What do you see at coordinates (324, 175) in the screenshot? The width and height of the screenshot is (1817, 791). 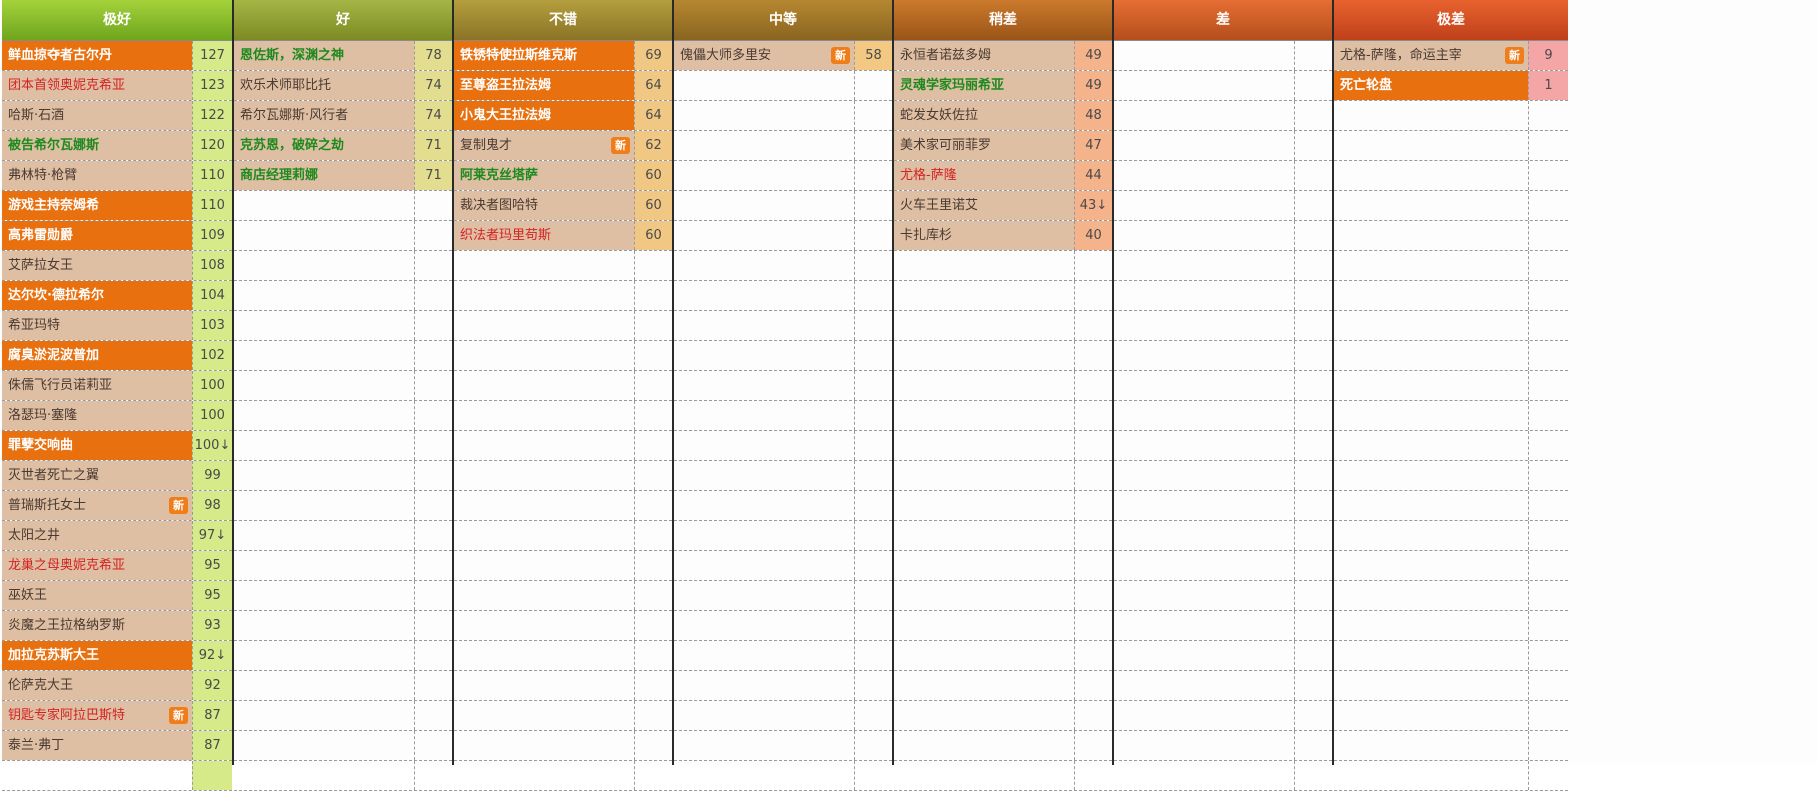 I see `card-name-cell: 商店经理莉娜` at bounding box center [324, 175].